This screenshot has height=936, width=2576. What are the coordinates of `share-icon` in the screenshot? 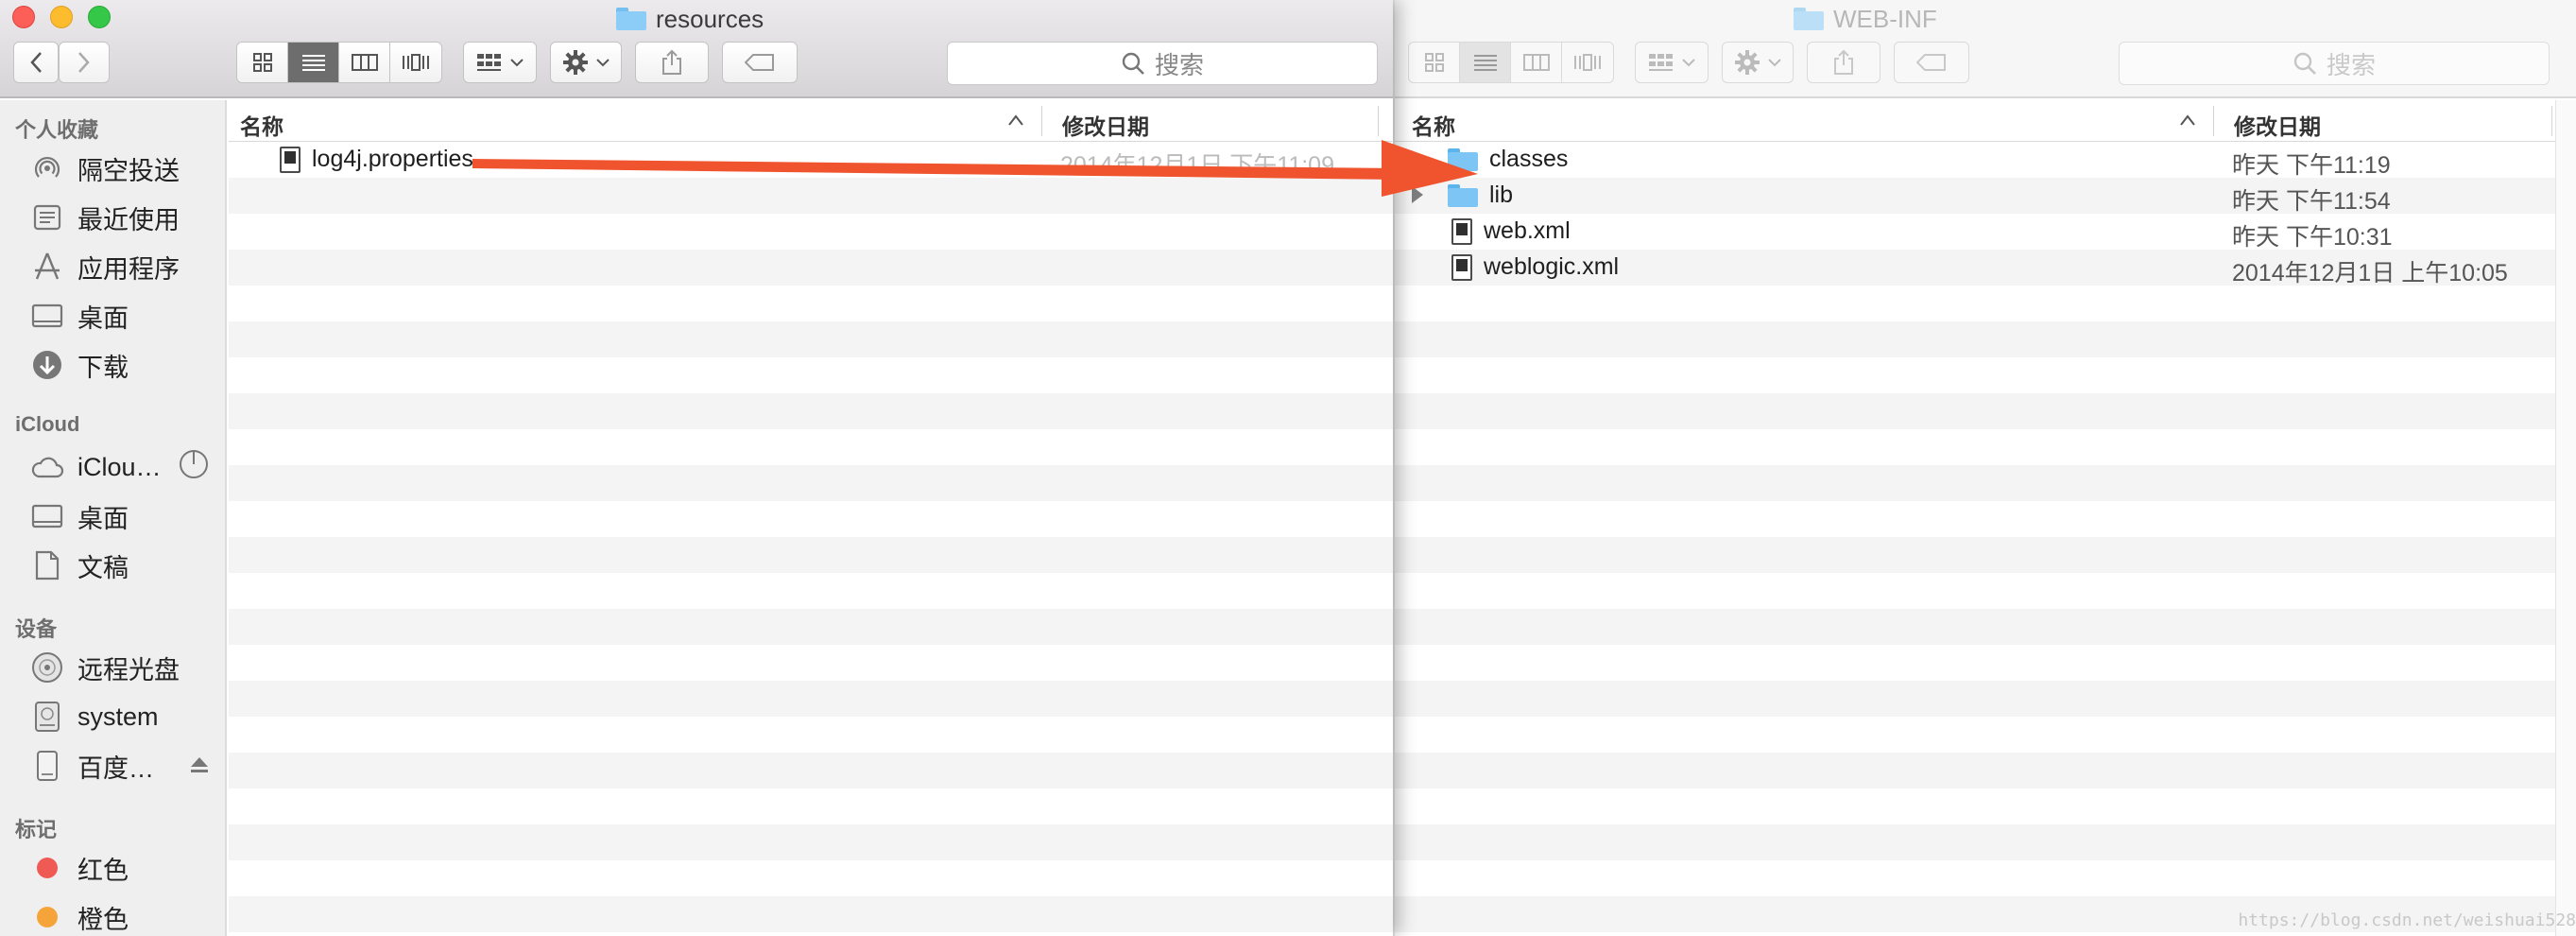 It's located at (671, 62).